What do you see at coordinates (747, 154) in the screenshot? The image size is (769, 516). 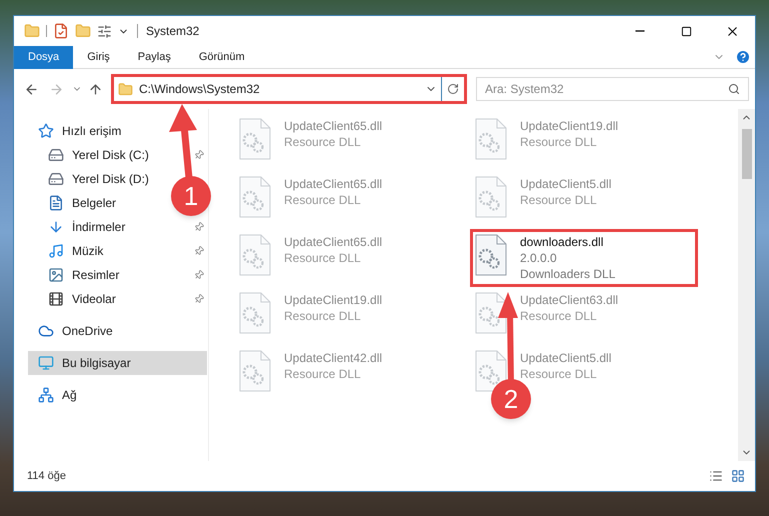 I see `scrollbar-thumb` at bounding box center [747, 154].